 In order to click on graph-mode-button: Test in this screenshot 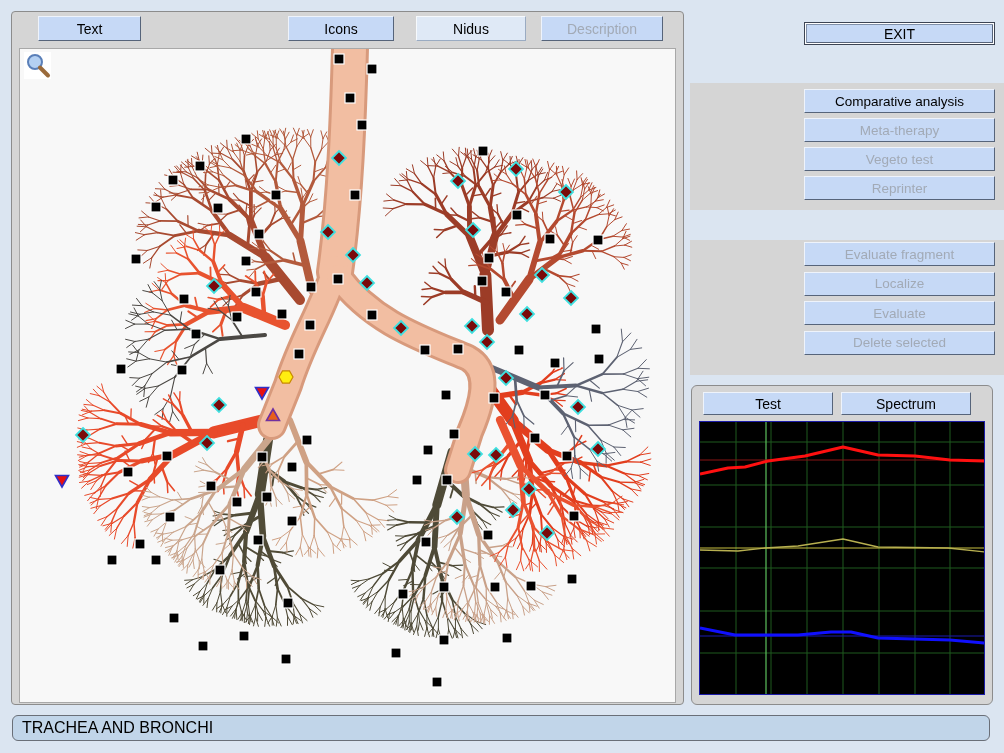, I will do `click(768, 403)`.